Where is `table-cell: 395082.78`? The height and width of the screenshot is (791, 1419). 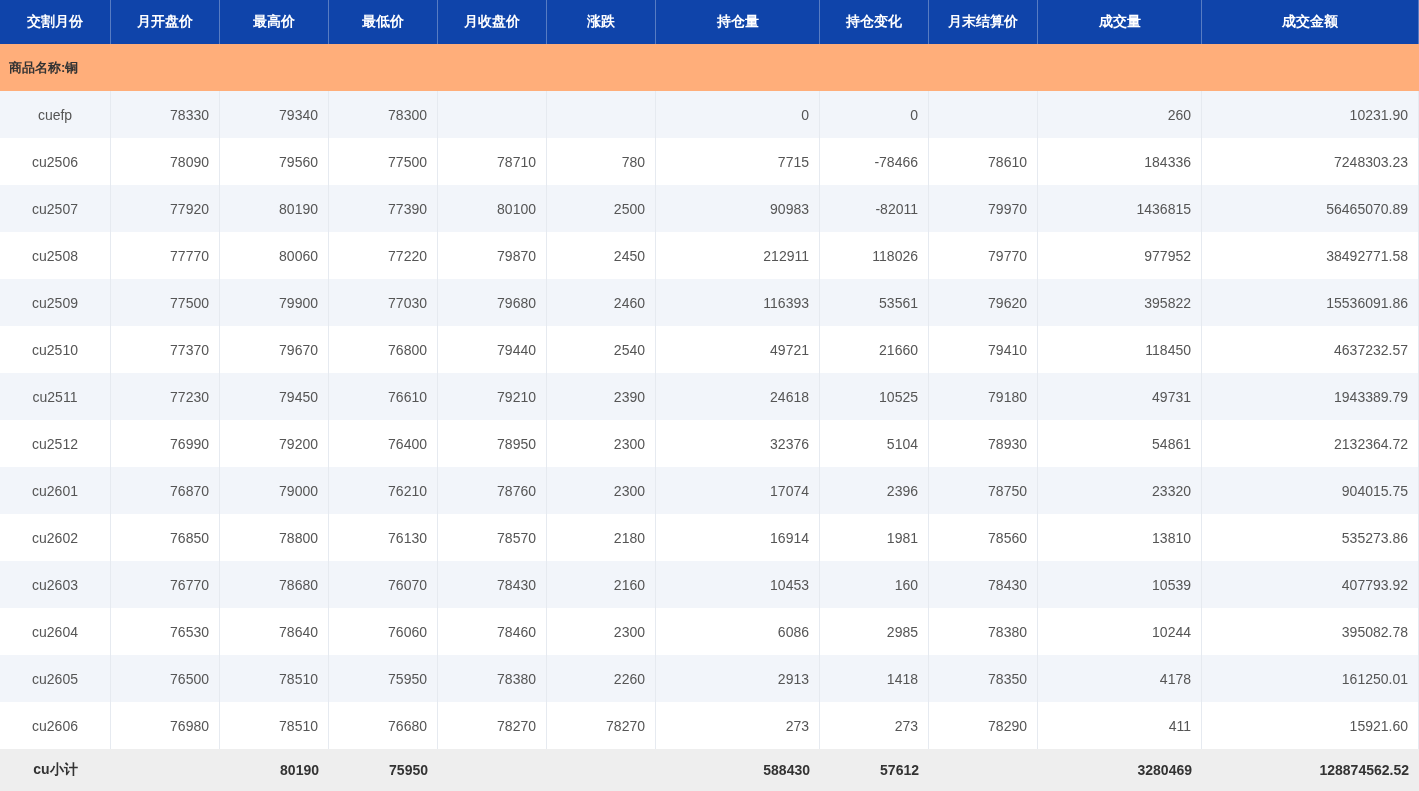
table-cell: 395082.78 is located at coordinates (1374, 631).